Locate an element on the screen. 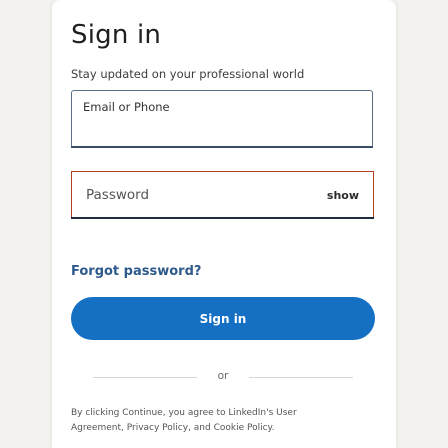  email-field-underline is located at coordinates (222, 147).